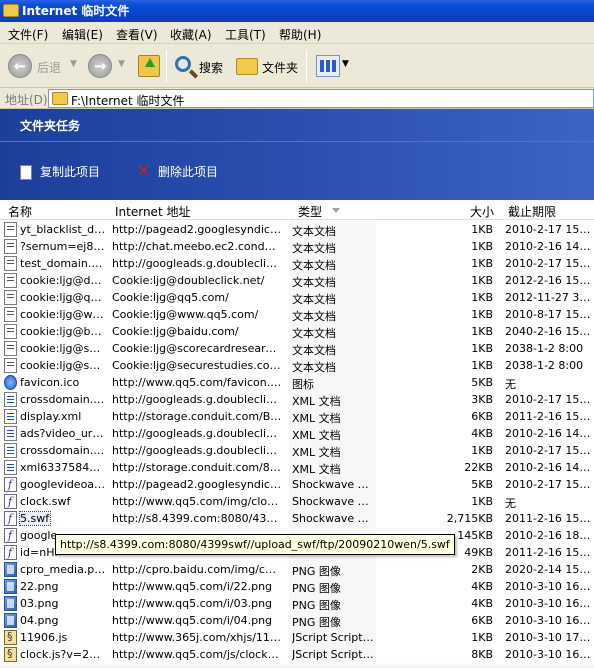 The height and width of the screenshot is (668, 594). I want to click on file-type: PNG 图像, so click(316, 605).